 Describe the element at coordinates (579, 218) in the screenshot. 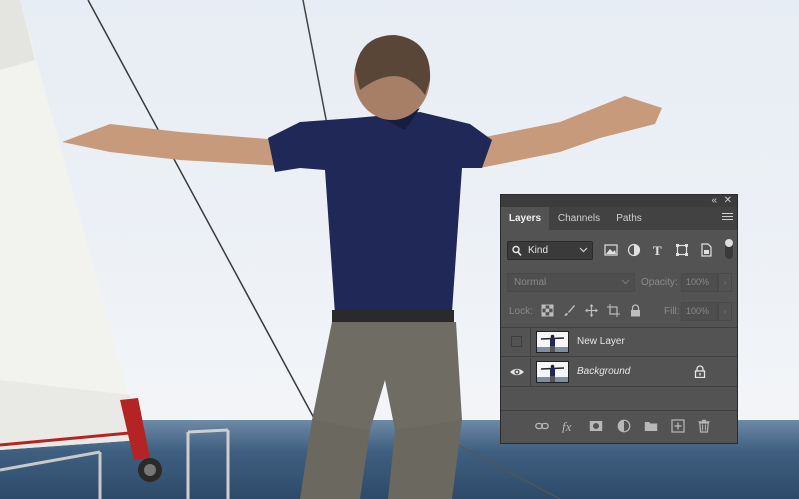

I see `tab-channels: Channels` at that location.